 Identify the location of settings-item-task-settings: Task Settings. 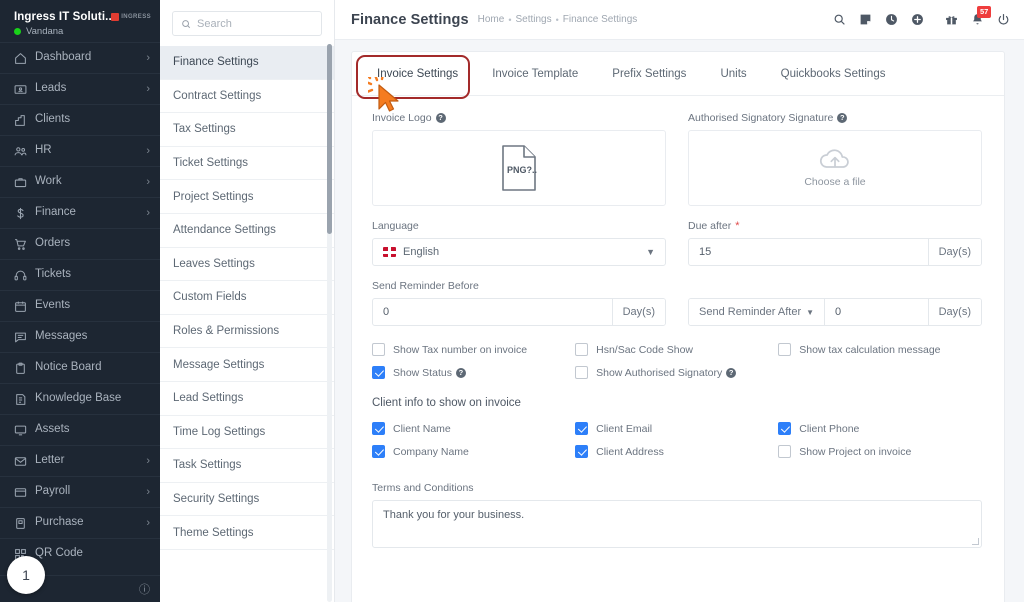
(247, 466).